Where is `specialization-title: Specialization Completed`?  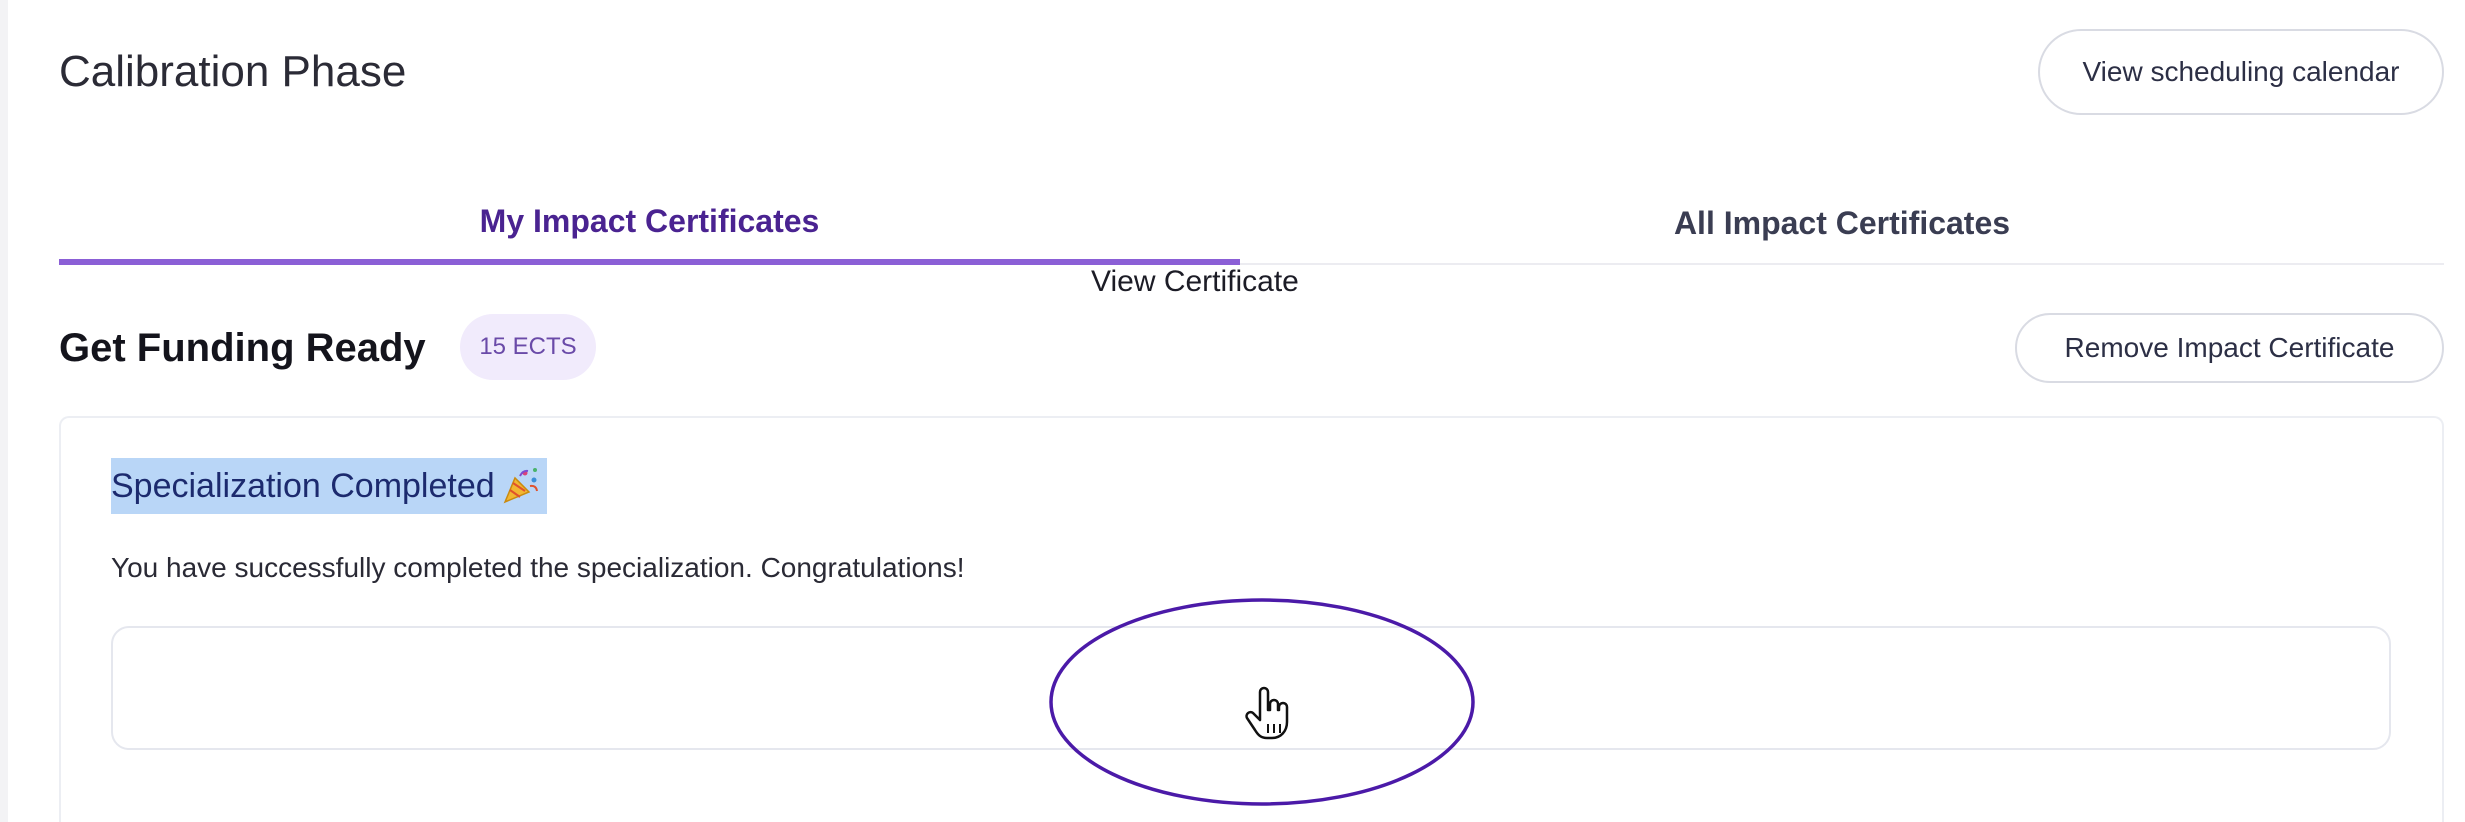 specialization-title: Specialization Completed is located at coordinates (329, 486).